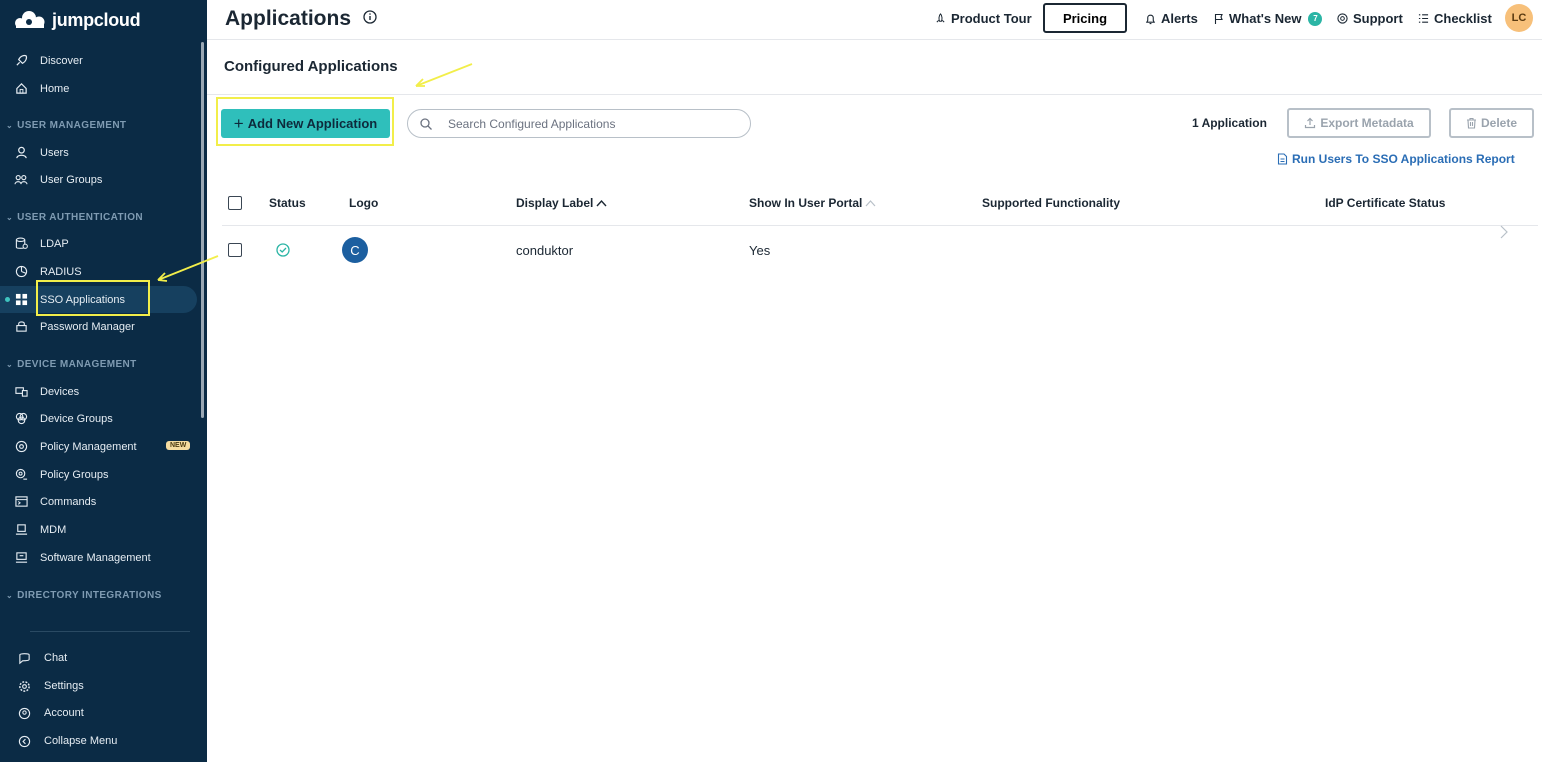 The height and width of the screenshot is (762, 1542). I want to click on delete-button: Delete, so click(1491, 123).